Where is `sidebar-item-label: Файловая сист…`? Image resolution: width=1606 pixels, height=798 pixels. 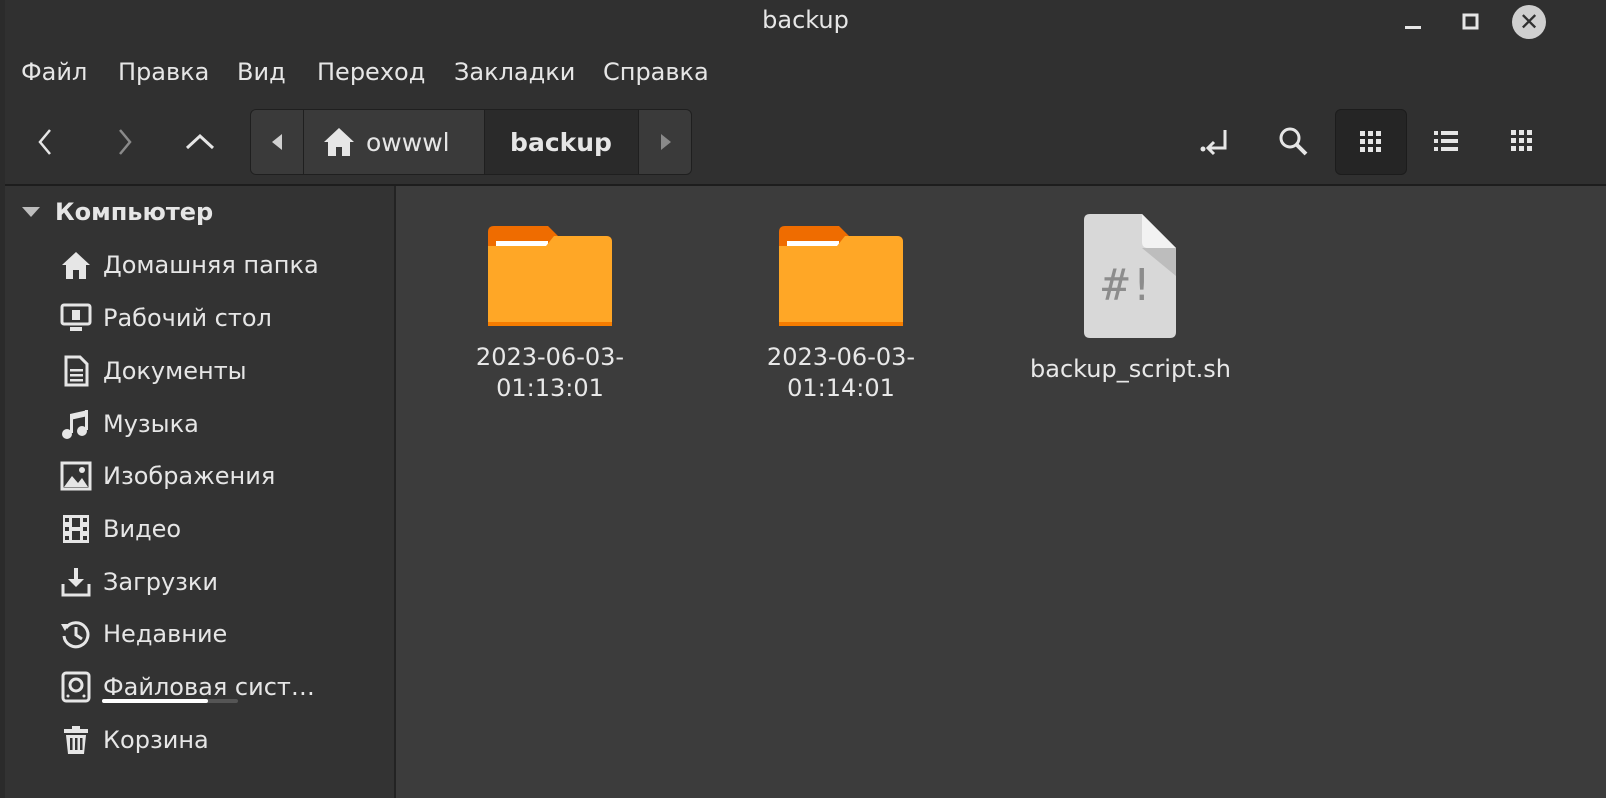
sidebar-item-label: Файловая сист… is located at coordinates (209, 687).